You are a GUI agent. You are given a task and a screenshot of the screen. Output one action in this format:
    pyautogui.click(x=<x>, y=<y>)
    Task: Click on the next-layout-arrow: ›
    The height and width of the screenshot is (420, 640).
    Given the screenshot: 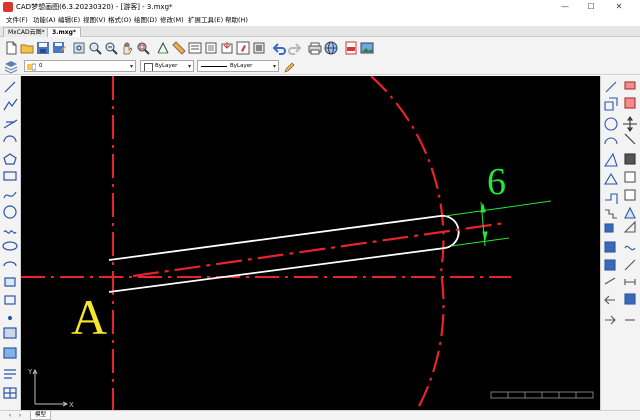 What is the action you would take?
    pyautogui.click(x=20, y=415)
    